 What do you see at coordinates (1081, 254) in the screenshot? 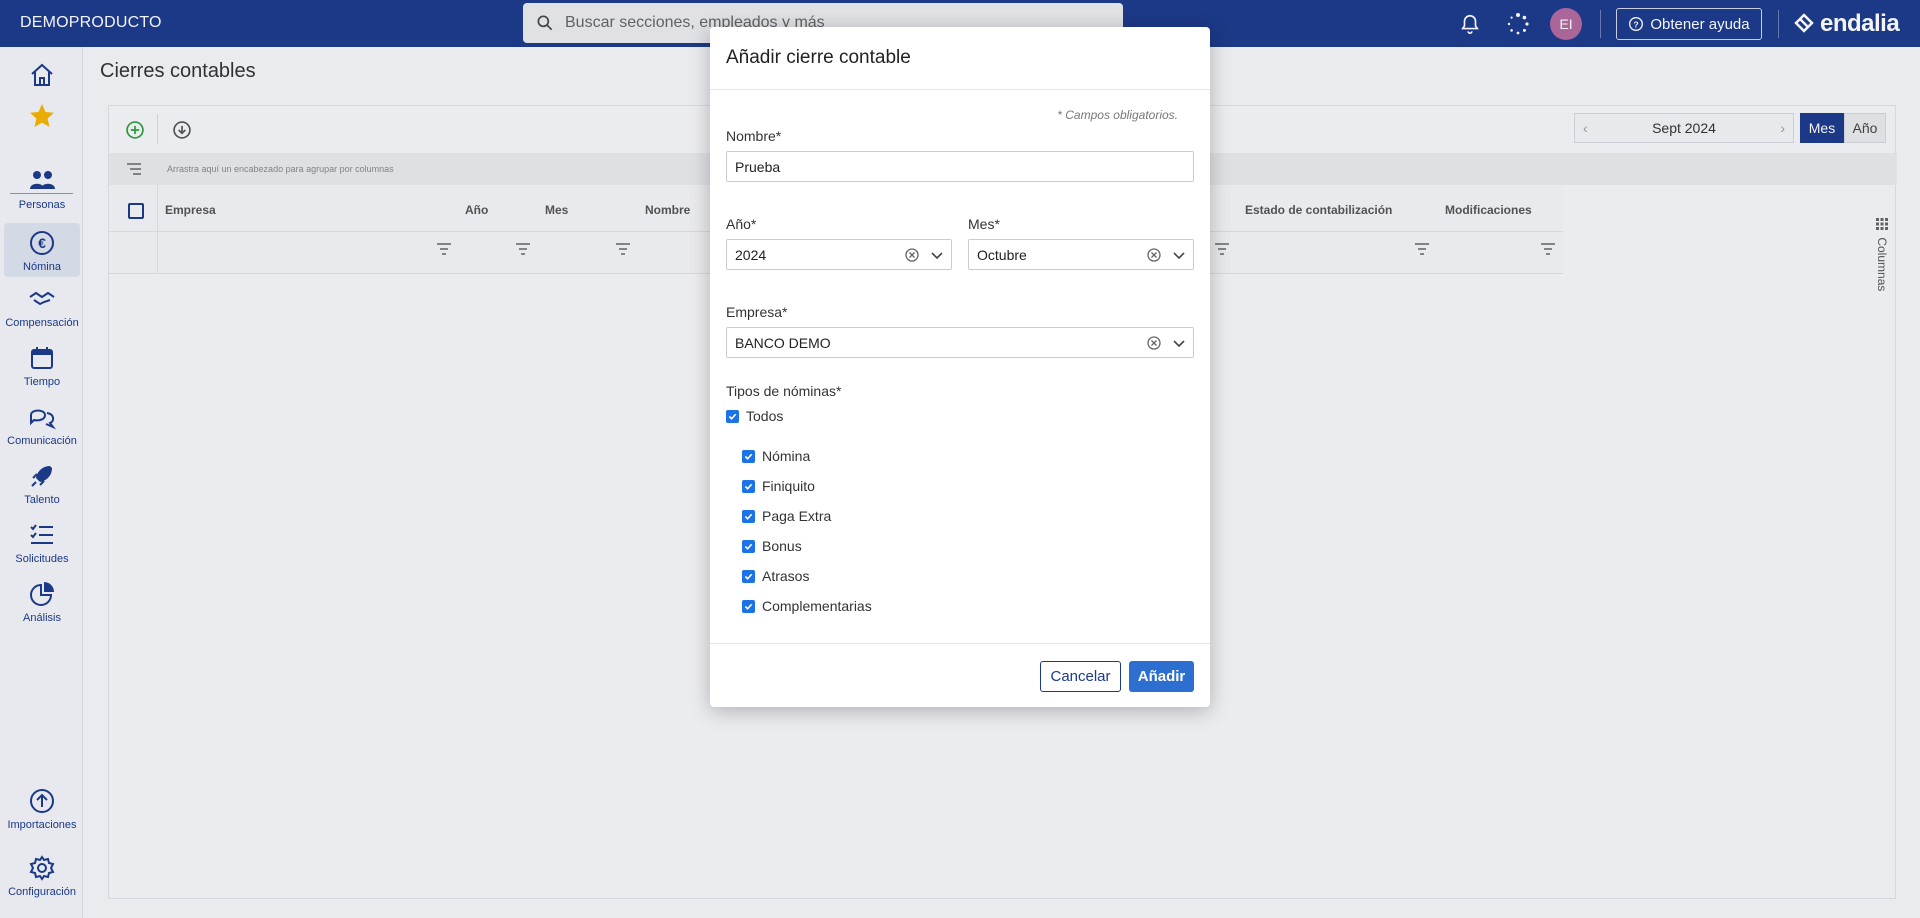
I see `month-select: Octubre` at bounding box center [1081, 254].